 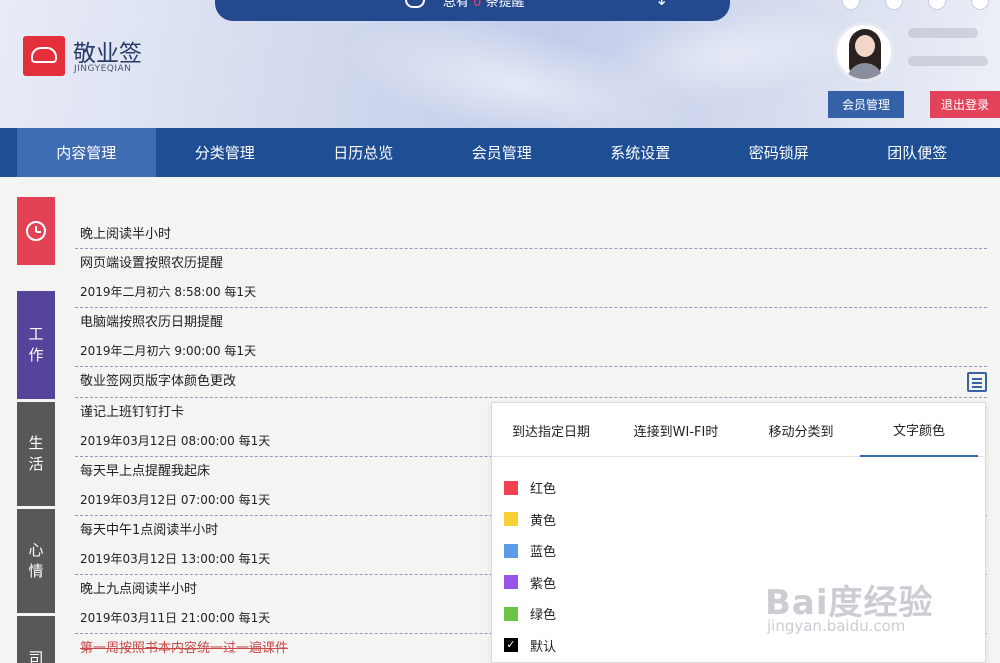 I want to click on tab-specified-date: 到达指定日期, so click(x=551, y=430).